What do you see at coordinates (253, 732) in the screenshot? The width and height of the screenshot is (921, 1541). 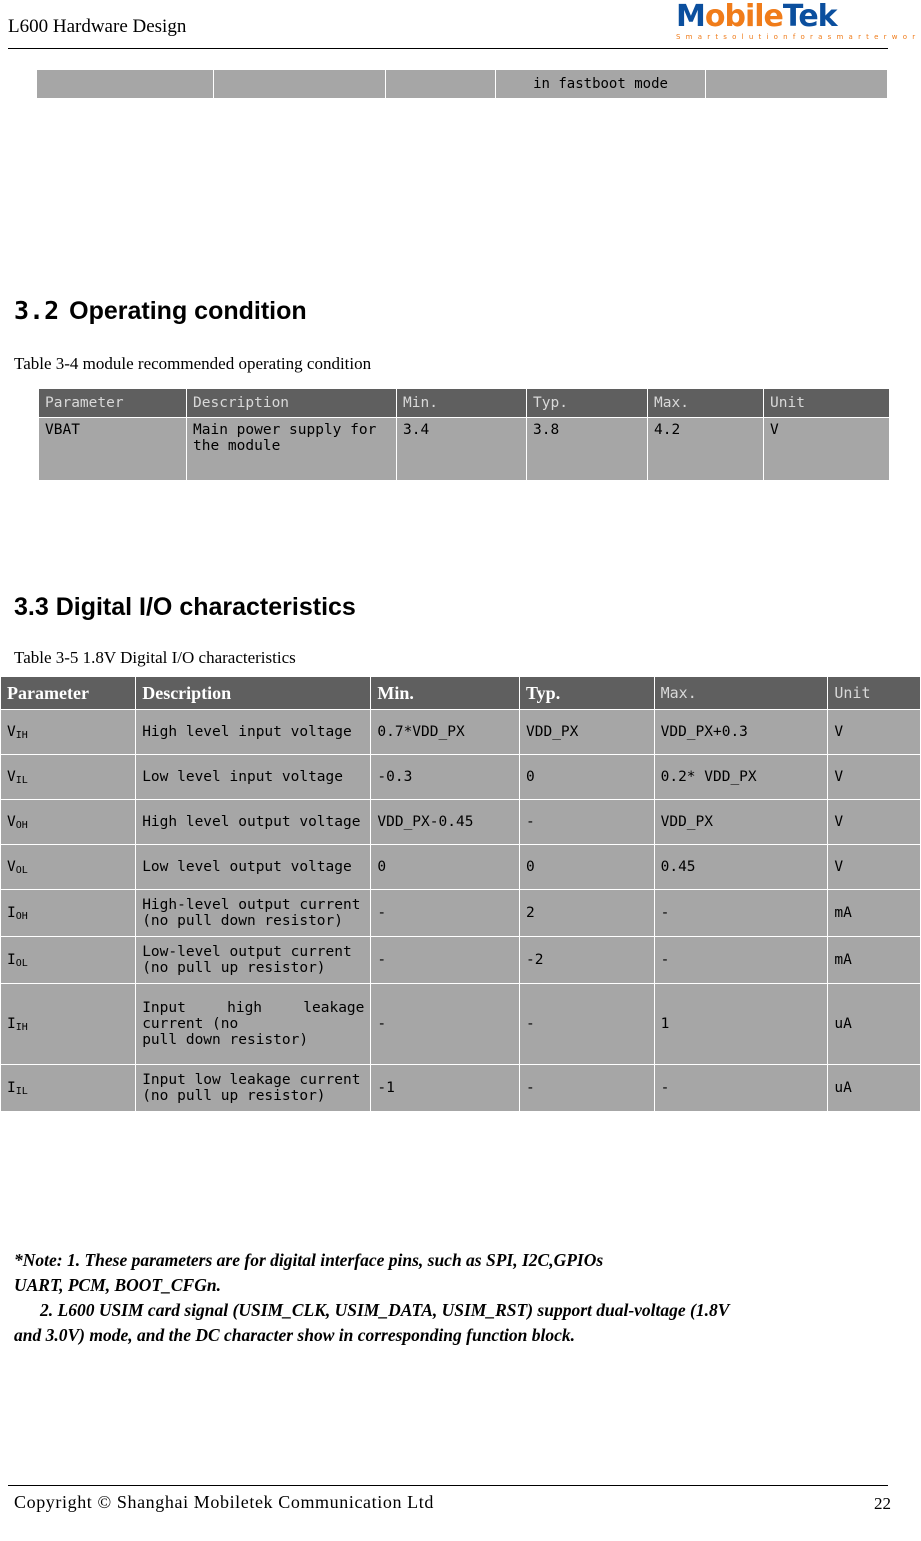 I see `cell-description: High level input voltage` at bounding box center [253, 732].